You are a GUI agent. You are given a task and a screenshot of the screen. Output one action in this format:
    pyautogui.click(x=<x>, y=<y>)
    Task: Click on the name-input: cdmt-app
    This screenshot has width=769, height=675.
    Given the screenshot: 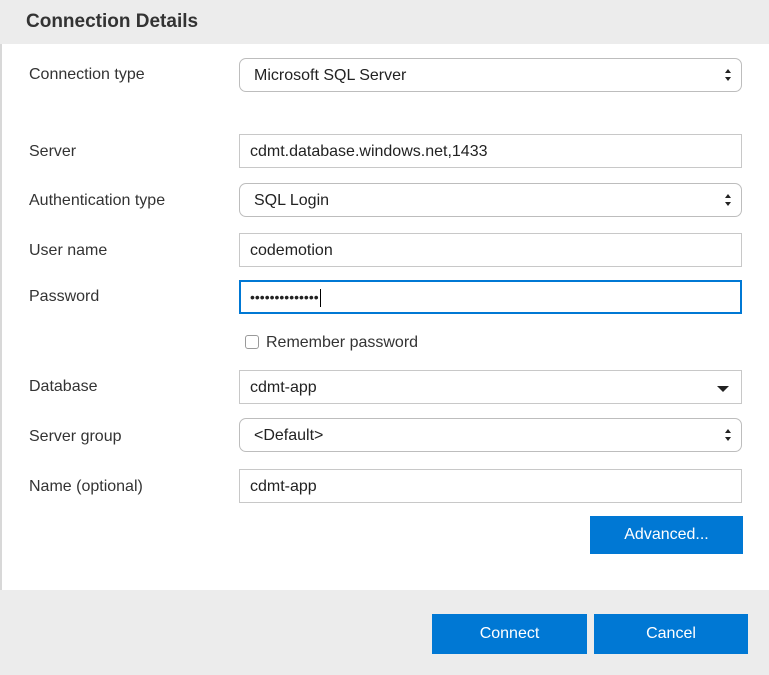 What is the action you would take?
    pyautogui.click(x=490, y=486)
    